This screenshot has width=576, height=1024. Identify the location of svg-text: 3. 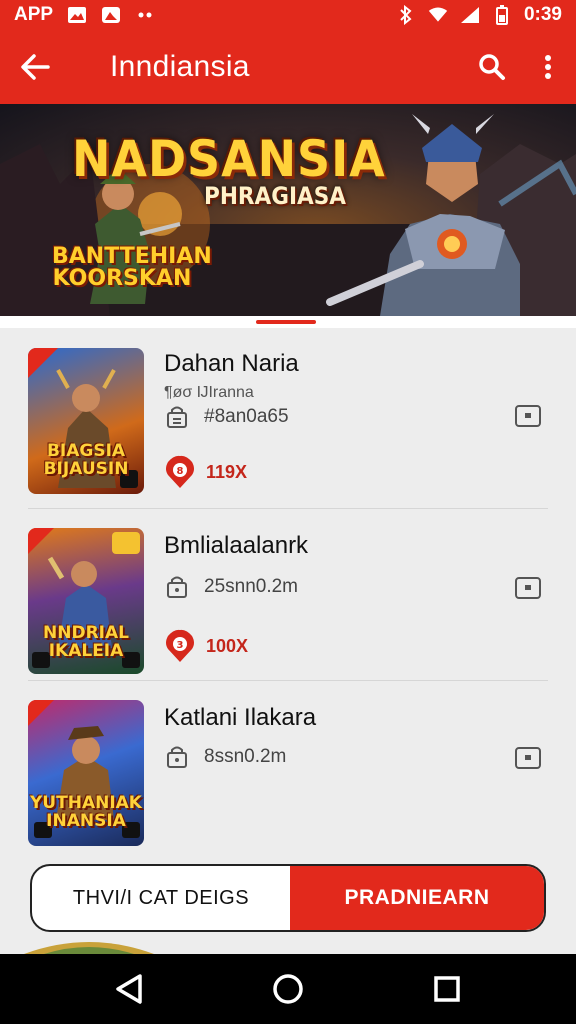
(180, 645).